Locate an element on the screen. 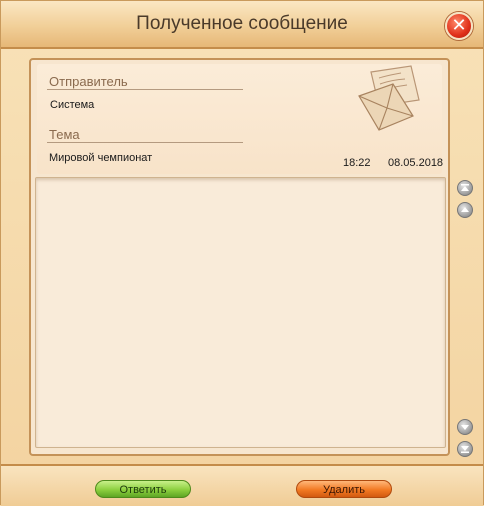  message-date: 08.05.2018 is located at coordinates (416, 163).